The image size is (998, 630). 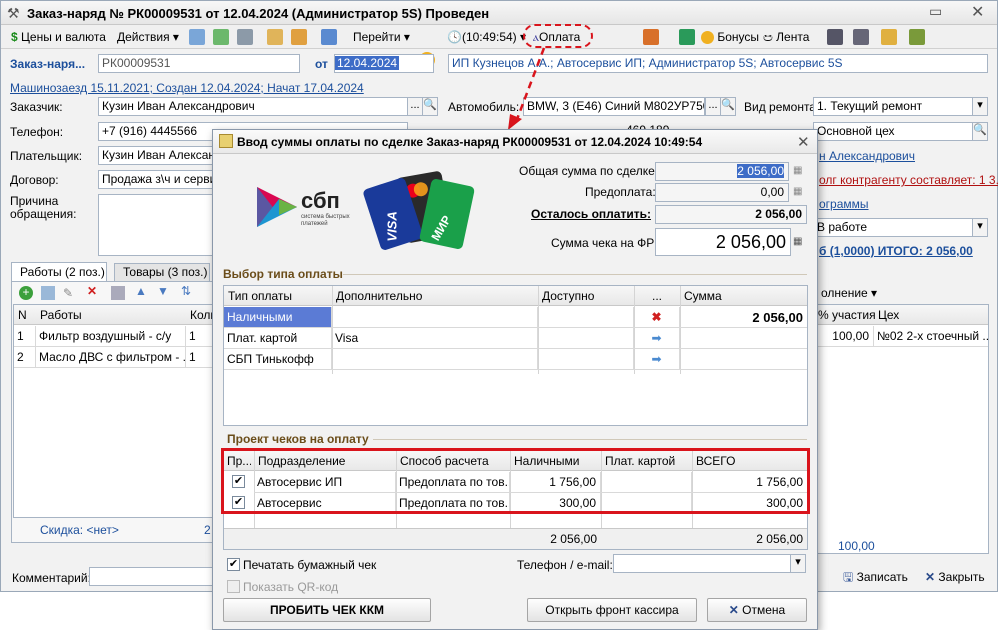 I want to click on list-icon, so click(x=861, y=37).